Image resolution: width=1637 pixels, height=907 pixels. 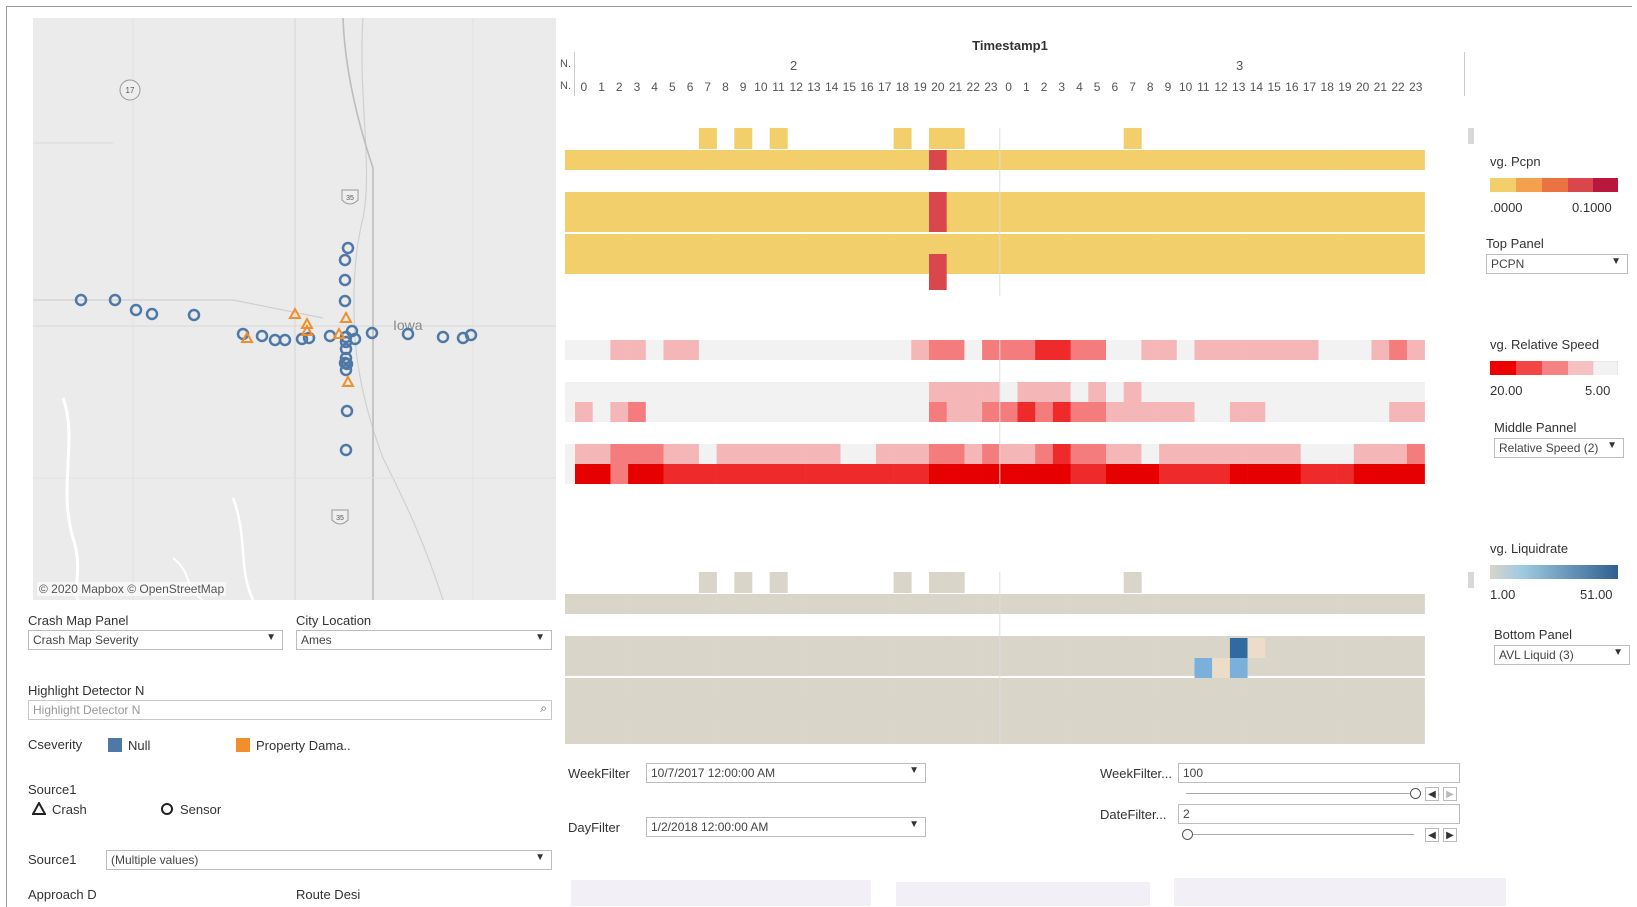 What do you see at coordinates (1300, 834) in the screenshot?
I see `date-filter2-slider-track` at bounding box center [1300, 834].